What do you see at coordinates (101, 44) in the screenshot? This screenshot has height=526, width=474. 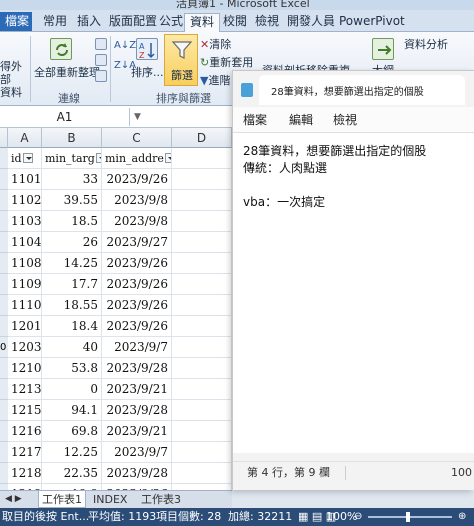 I see `connections-icon` at bounding box center [101, 44].